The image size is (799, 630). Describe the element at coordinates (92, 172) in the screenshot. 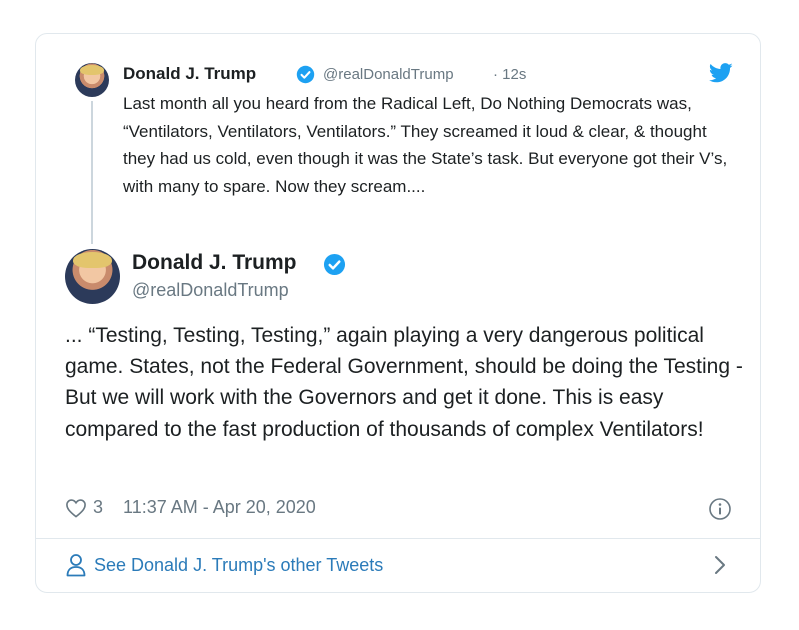

I see `thread-connector-line` at that location.